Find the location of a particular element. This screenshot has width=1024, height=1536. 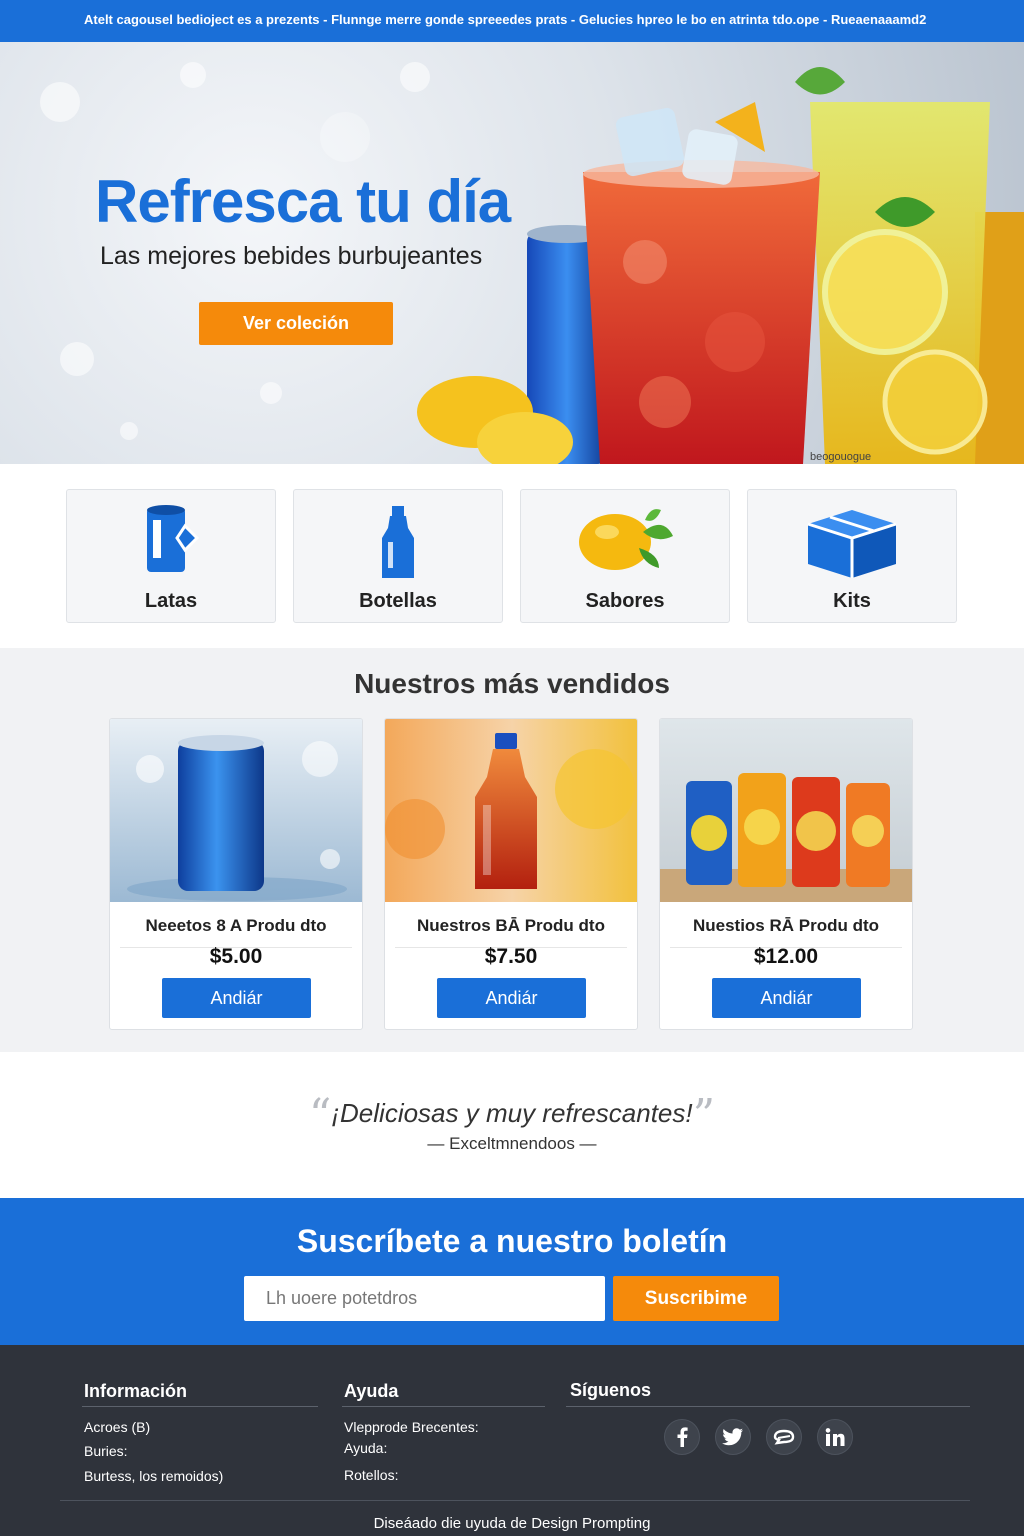

email-input is located at coordinates (424, 1298).